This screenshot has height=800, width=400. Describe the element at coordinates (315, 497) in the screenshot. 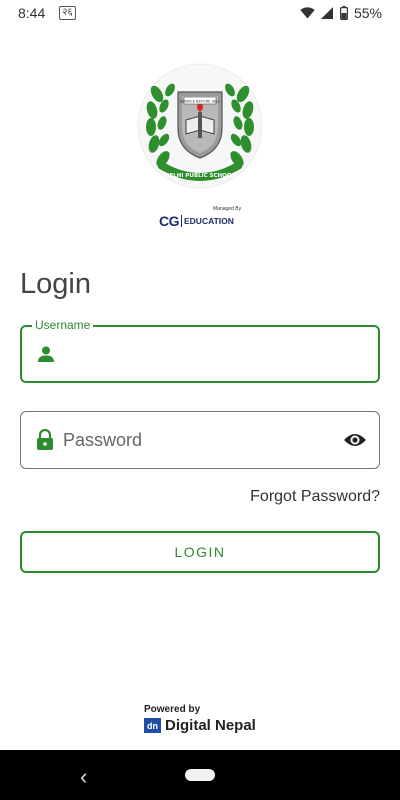

I see `forgot-password-link: Forgot Password?` at that location.